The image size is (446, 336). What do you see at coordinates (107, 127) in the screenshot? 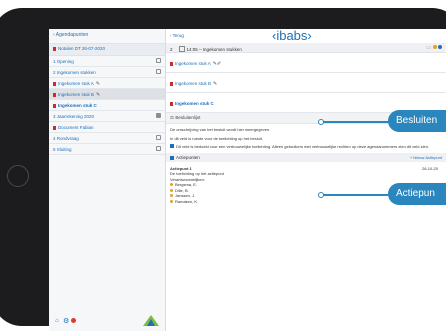
I see `sidebar-item-document-fabian: Document Fabian` at bounding box center [107, 127].